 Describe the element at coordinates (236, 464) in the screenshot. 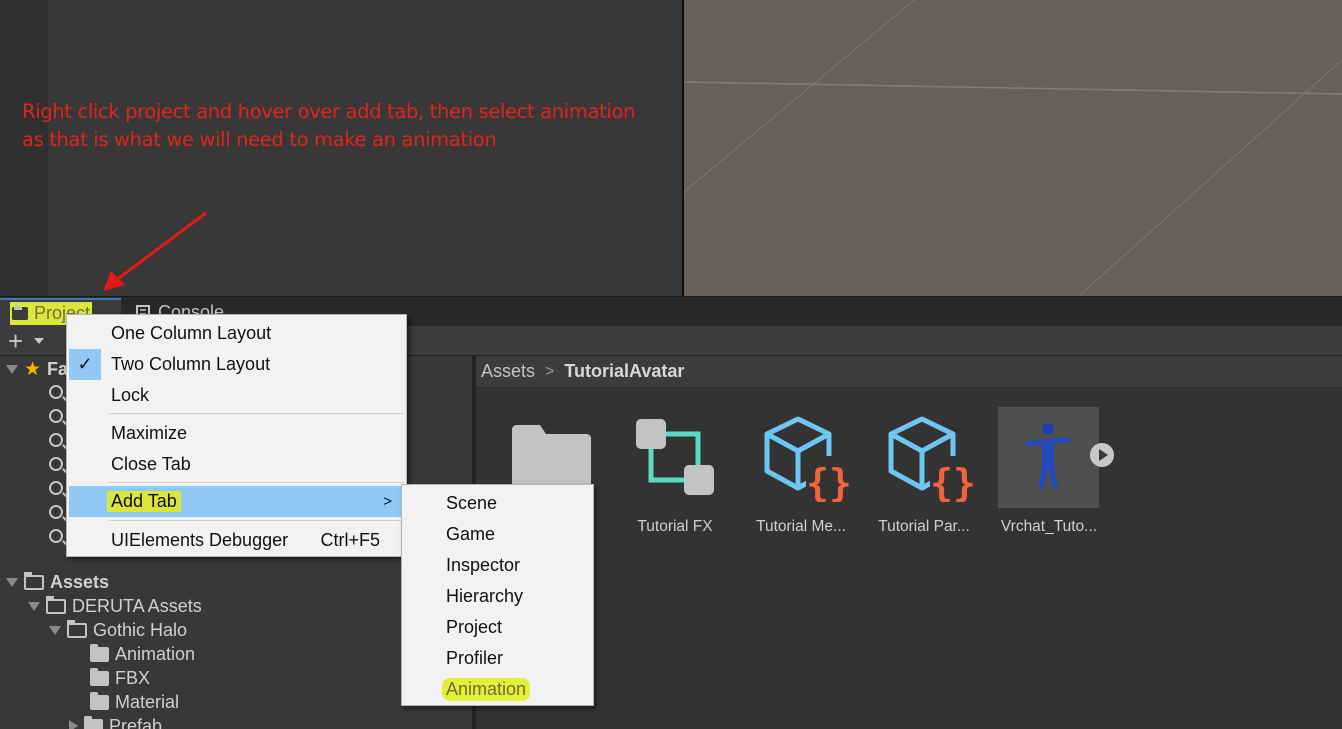

I see `menu-item-close-tab: Close Tab` at that location.